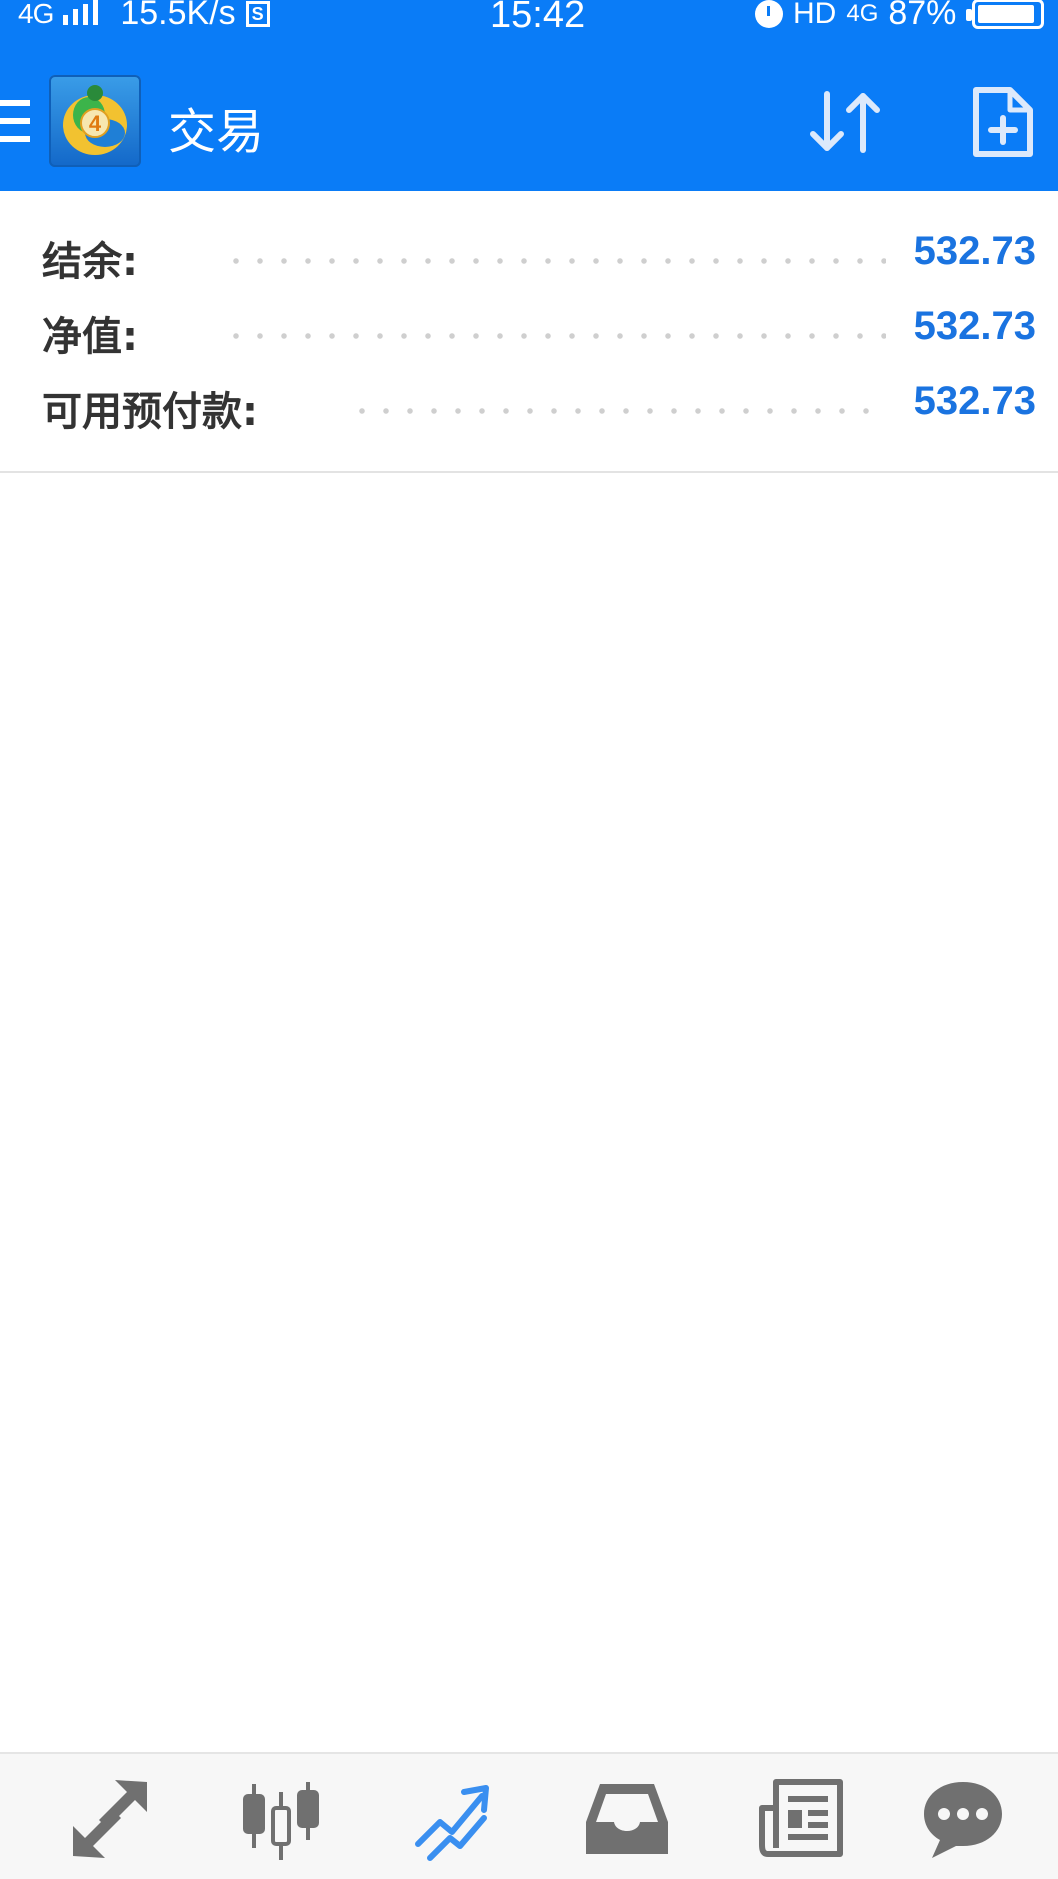  Describe the element at coordinates (769, 14) in the screenshot. I see `alarm-icon` at that location.